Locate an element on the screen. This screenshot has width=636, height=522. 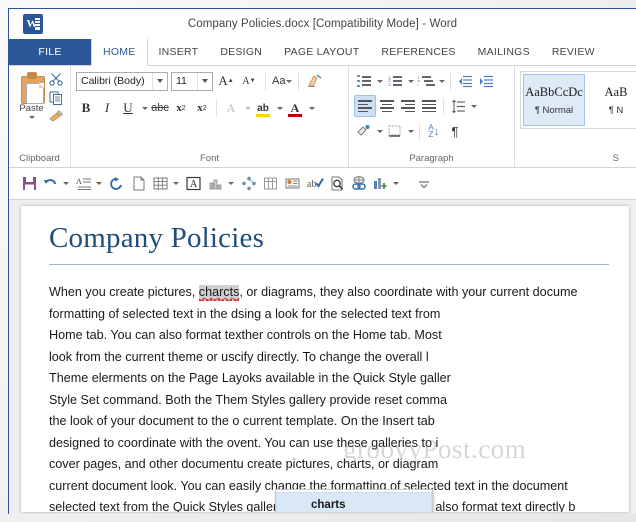
numbering-icon: 123 is located at coordinates (395, 81).